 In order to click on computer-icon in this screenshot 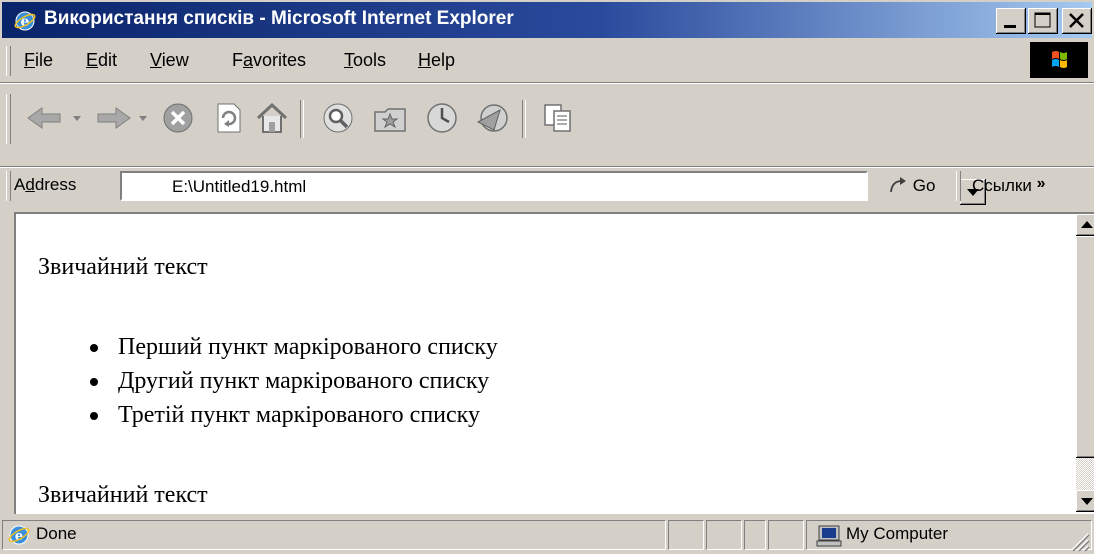, I will do `click(829, 536)`.